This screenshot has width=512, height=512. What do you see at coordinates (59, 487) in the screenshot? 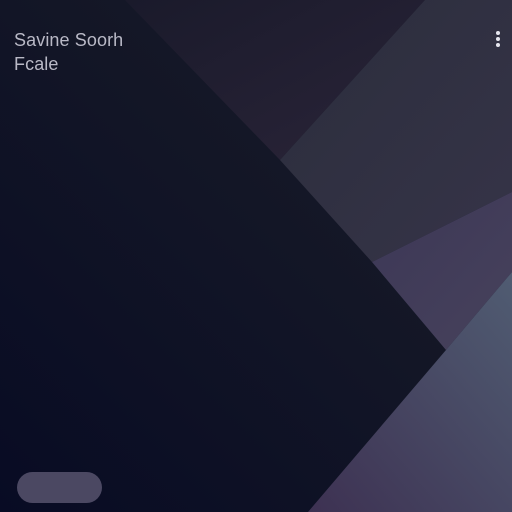
I see `pill-button` at bounding box center [59, 487].